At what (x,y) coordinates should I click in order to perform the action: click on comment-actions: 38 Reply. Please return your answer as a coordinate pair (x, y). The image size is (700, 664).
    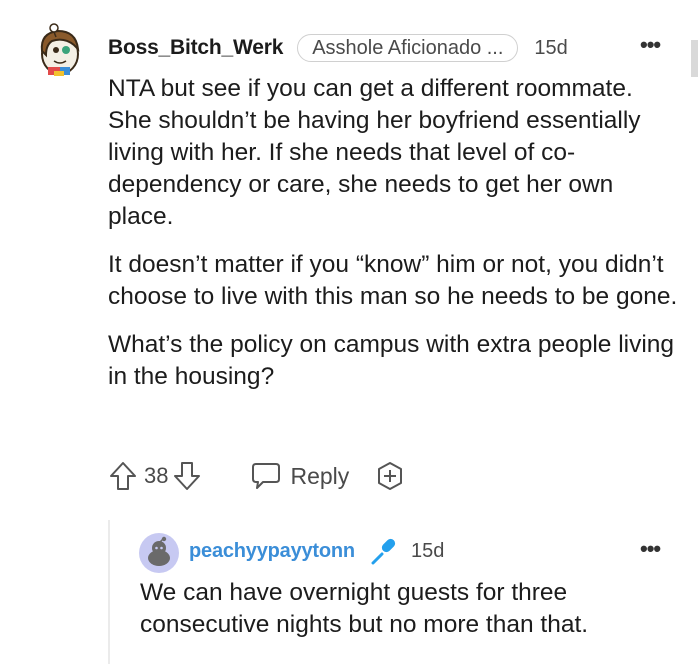
    Looking at the image, I should click on (256, 476).